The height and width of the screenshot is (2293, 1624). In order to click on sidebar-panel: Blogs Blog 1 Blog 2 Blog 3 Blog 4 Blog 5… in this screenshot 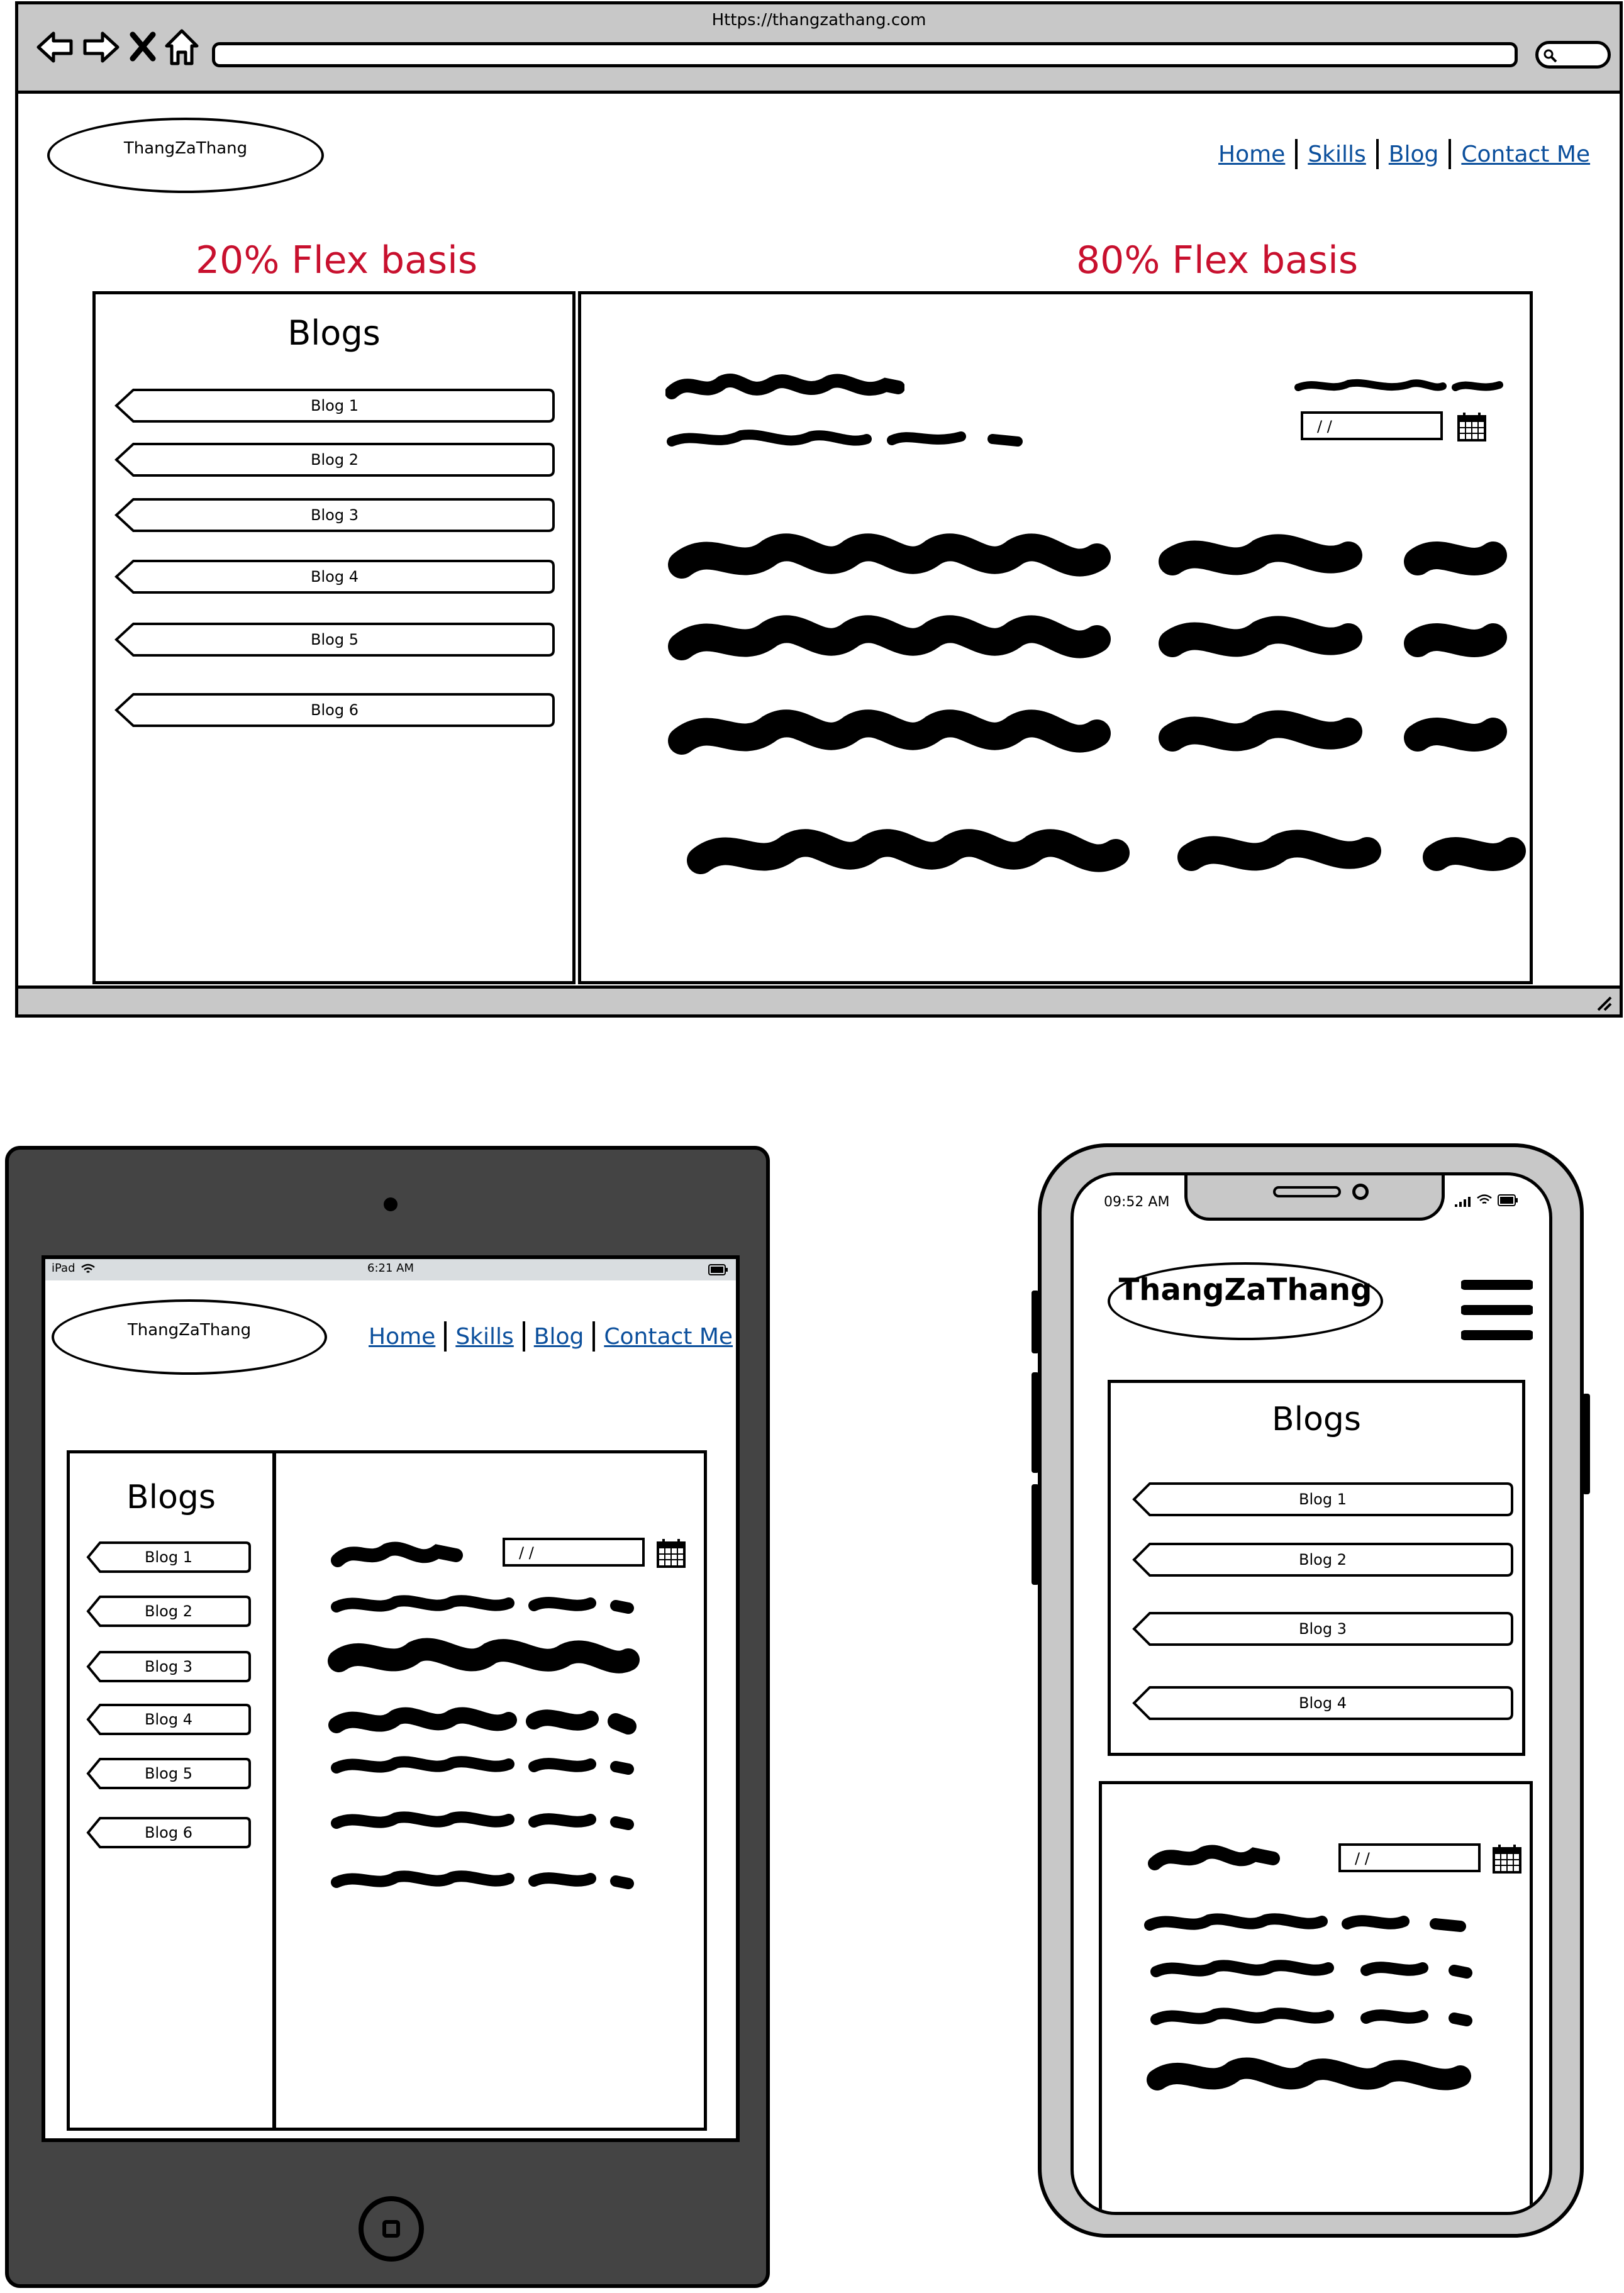, I will do `click(334, 638)`.